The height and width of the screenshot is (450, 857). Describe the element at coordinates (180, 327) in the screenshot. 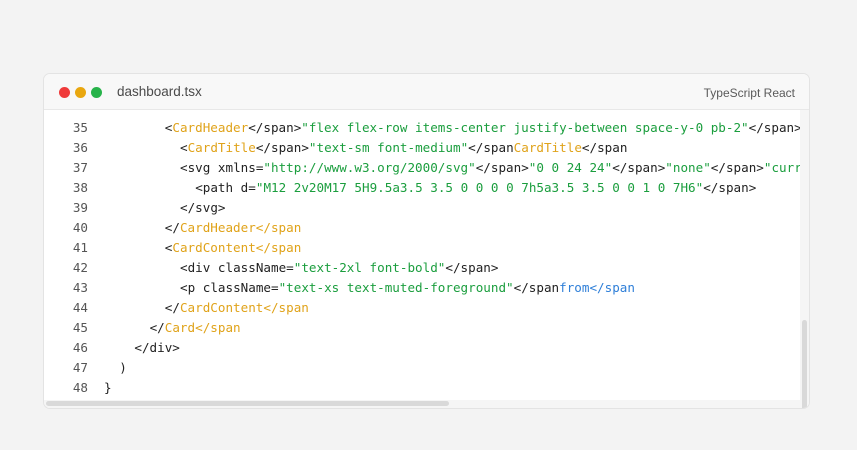

I see `code-token: Card` at that location.